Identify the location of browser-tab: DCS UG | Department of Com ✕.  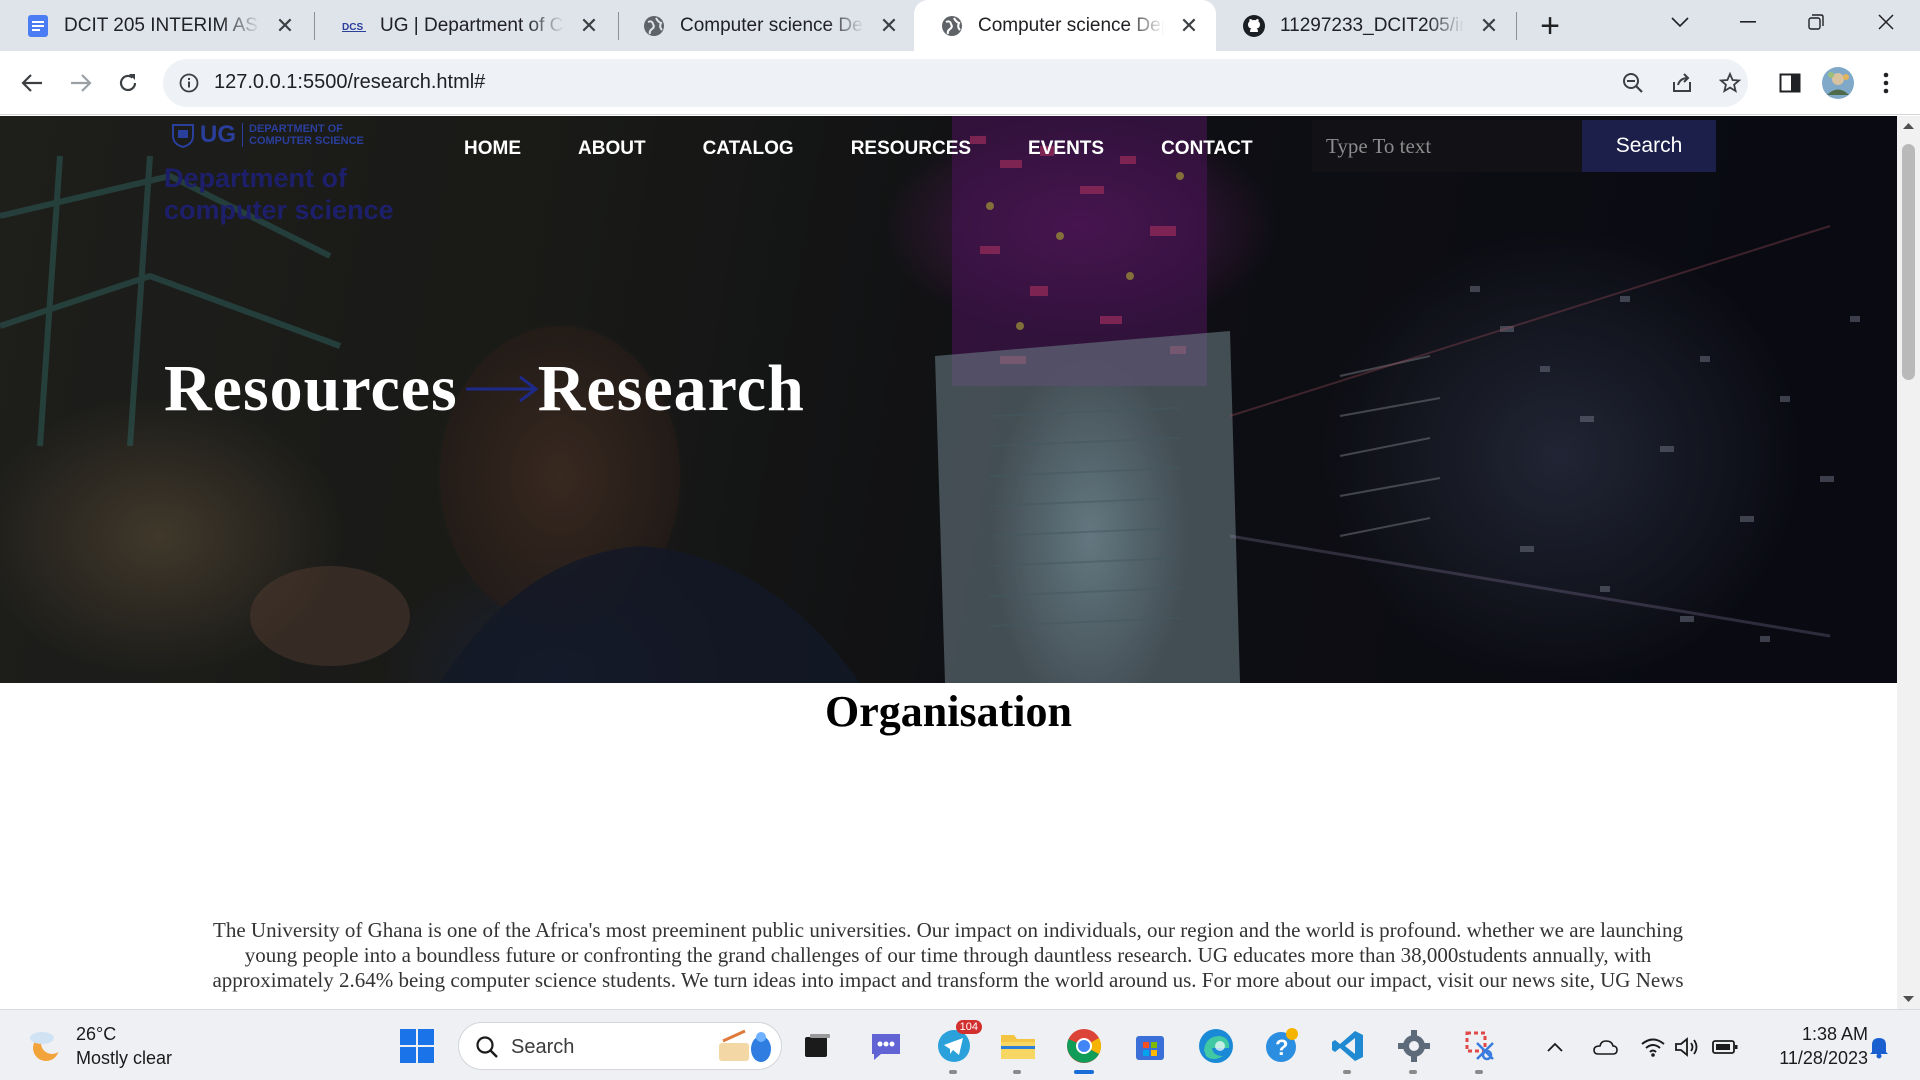
(466, 25).